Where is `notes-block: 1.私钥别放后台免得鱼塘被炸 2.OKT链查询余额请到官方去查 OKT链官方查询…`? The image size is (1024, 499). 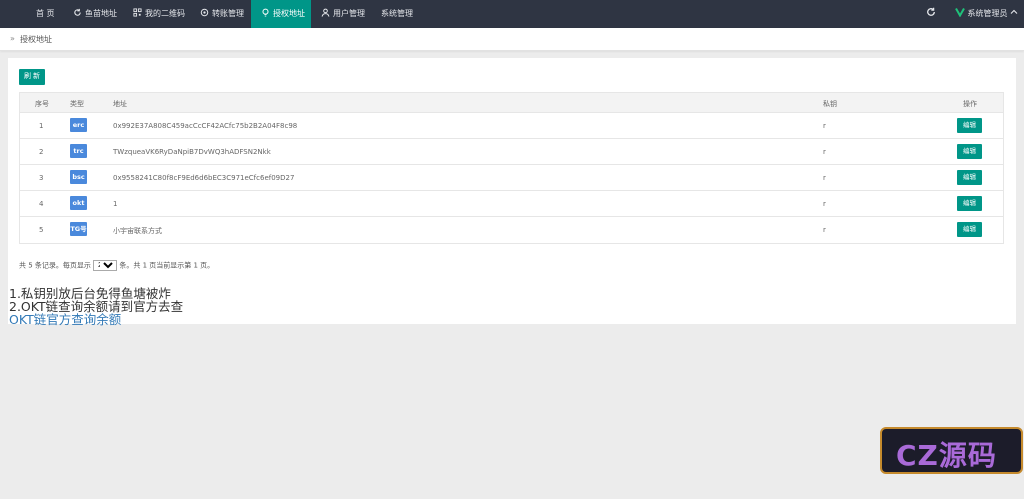 notes-block: 1.私钥别放后台免得鱼塘被炸 2.OKT链查询余额请到官方去查 OKT链官方查询… is located at coordinates (96, 306).